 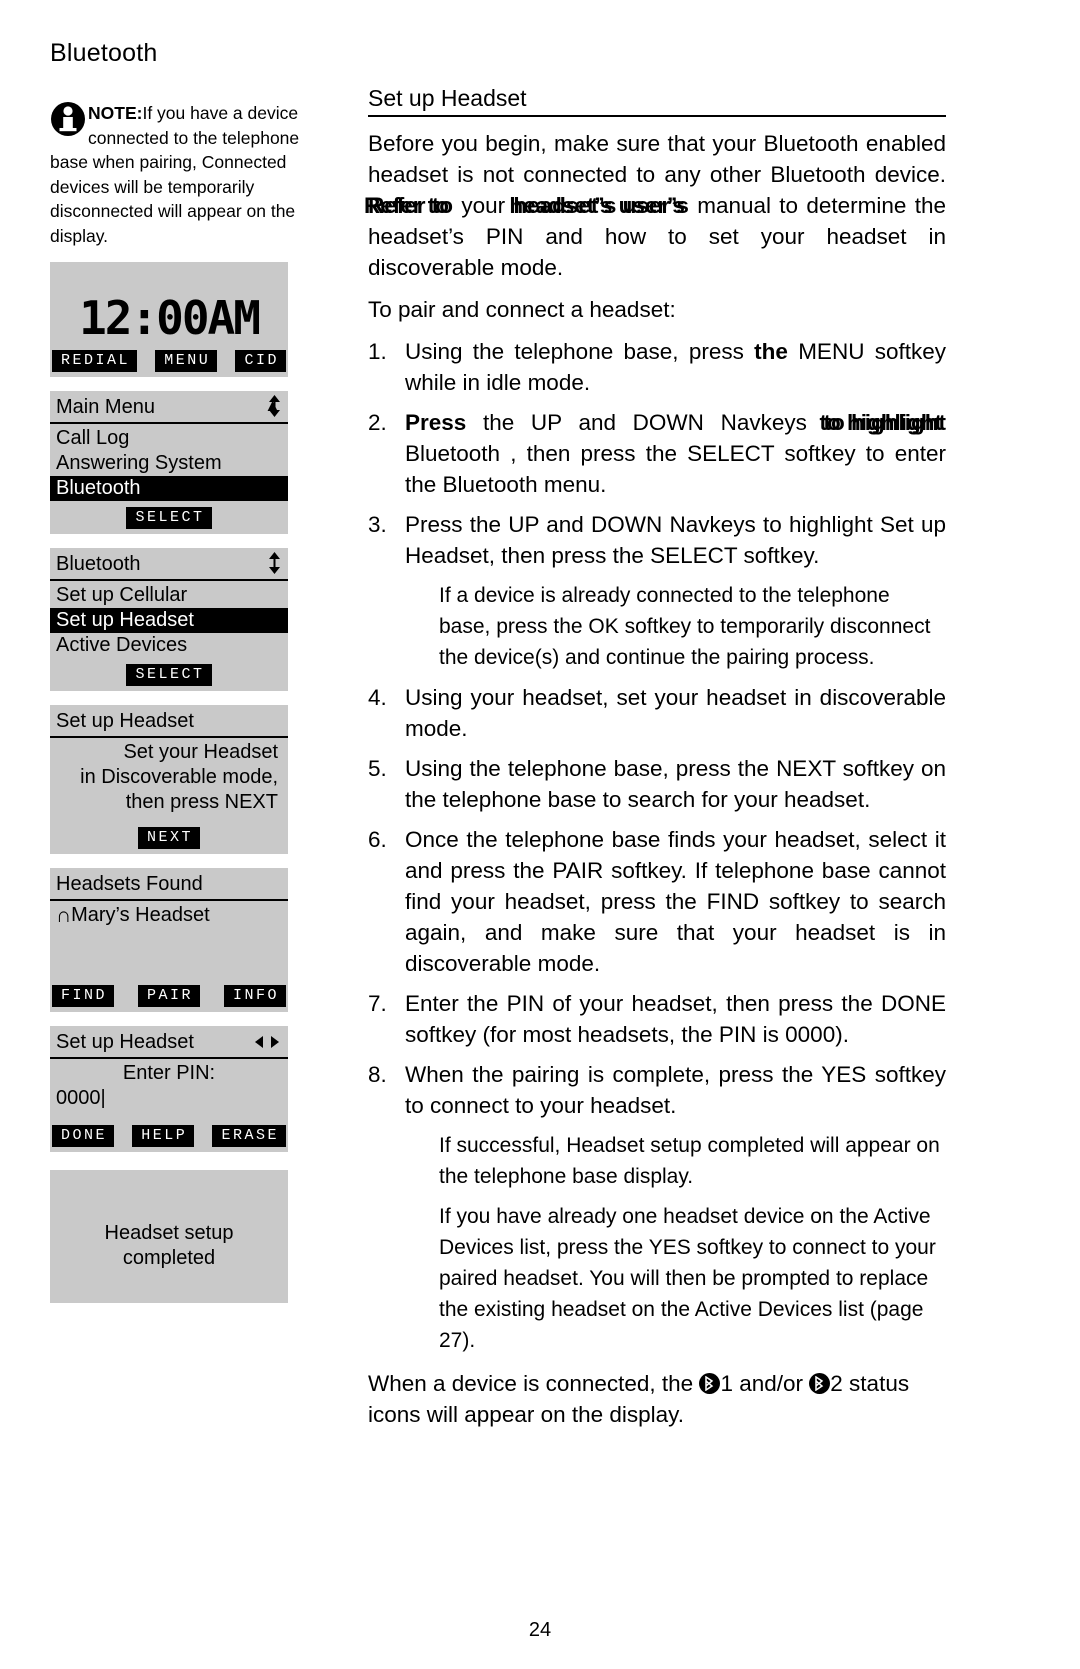 I want to click on softkey-pair: PAIR, so click(x=168, y=996).